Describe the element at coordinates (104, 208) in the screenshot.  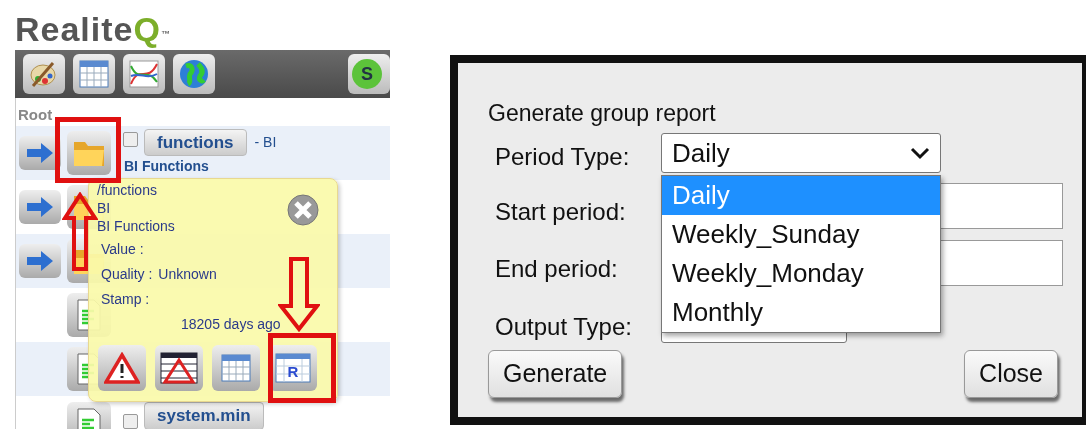
I see `node-group: BI` at that location.